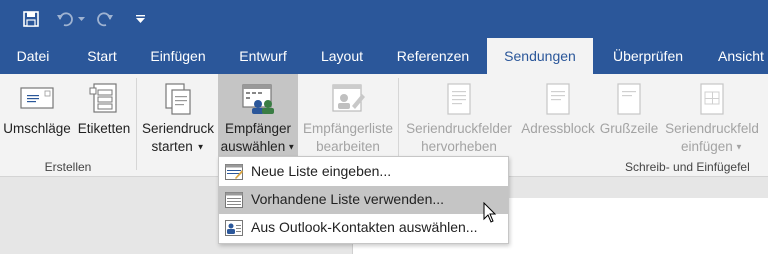 The image size is (768, 254). Describe the element at coordinates (712, 101) in the screenshot. I see `insert-merge-field-icon` at that location.